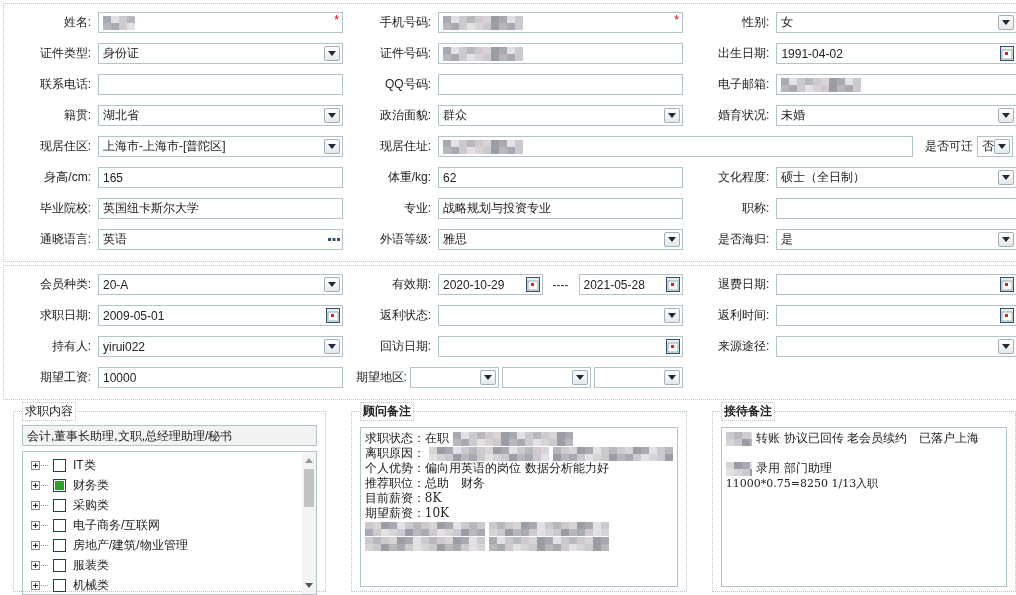  What do you see at coordinates (560, 177) in the screenshot?
I see `input-field: 62` at bounding box center [560, 177].